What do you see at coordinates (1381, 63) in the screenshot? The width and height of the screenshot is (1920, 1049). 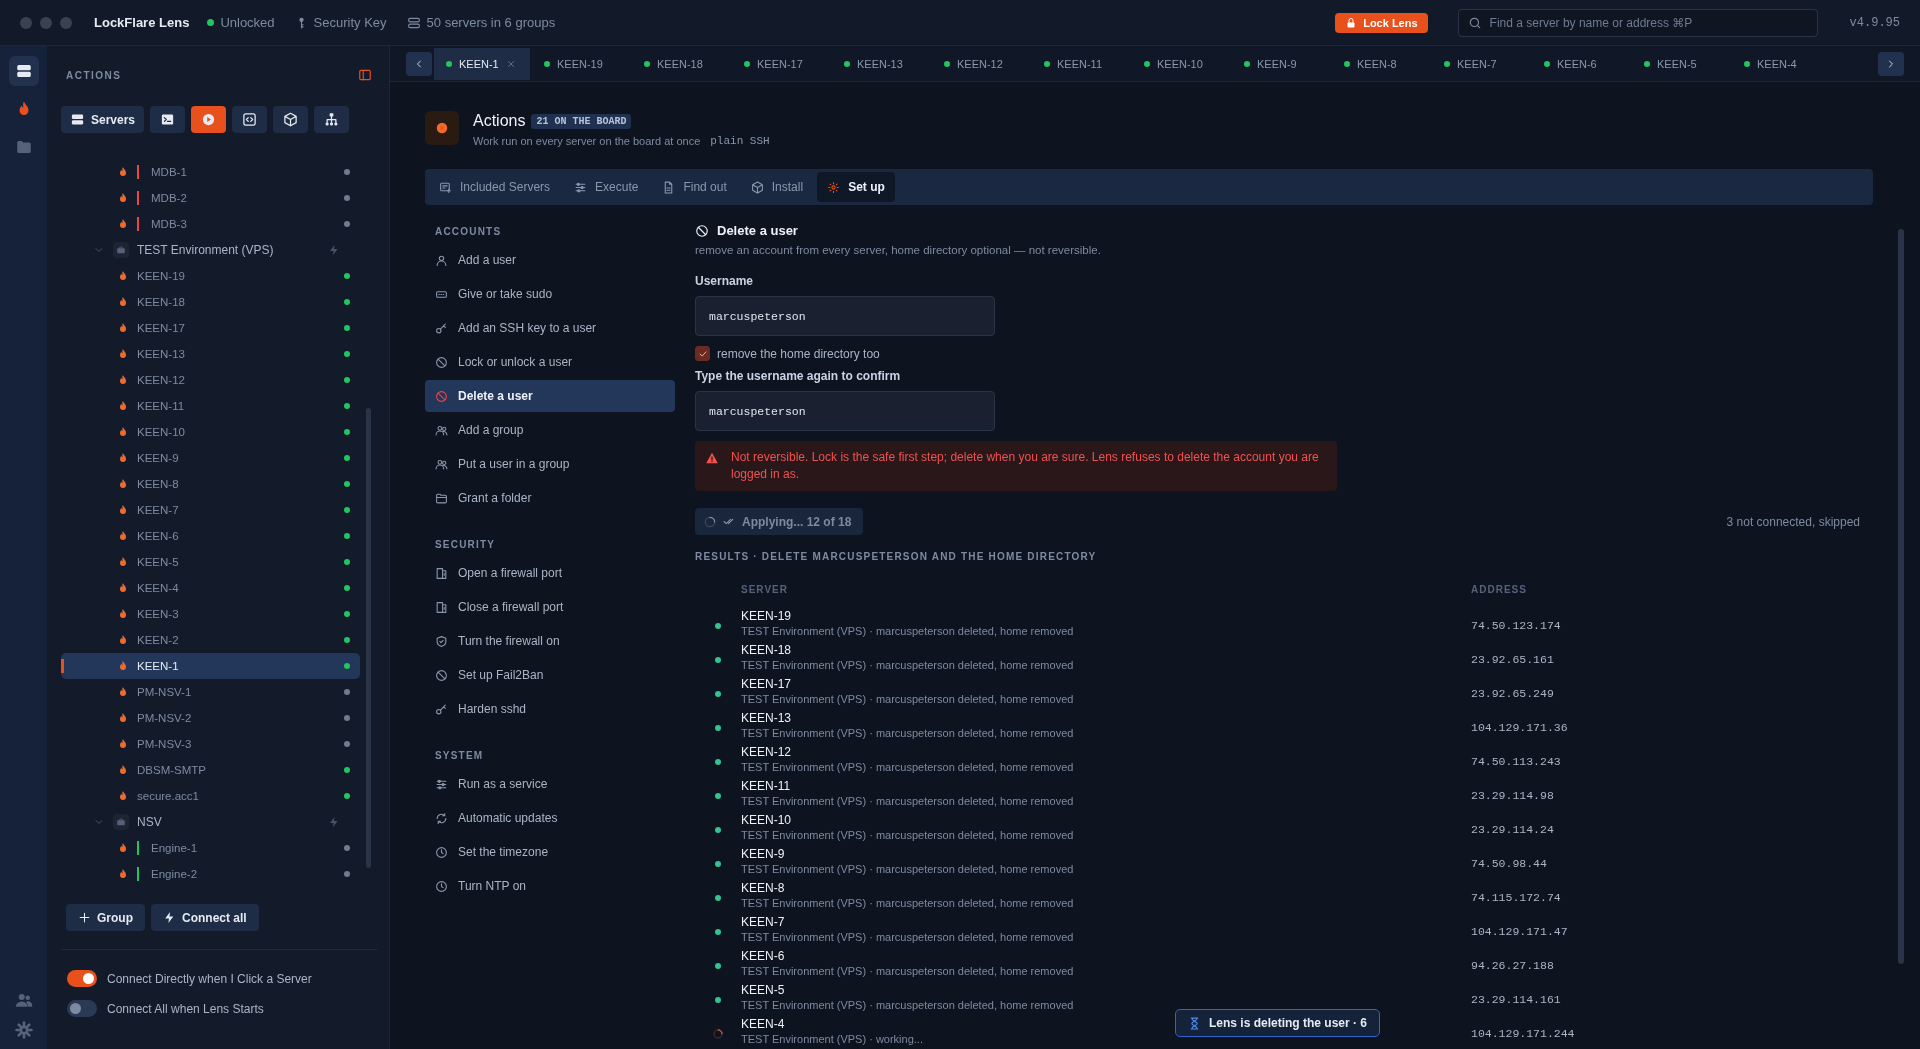 I see `server-tab: KEEN-8` at bounding box center [1381, 63].